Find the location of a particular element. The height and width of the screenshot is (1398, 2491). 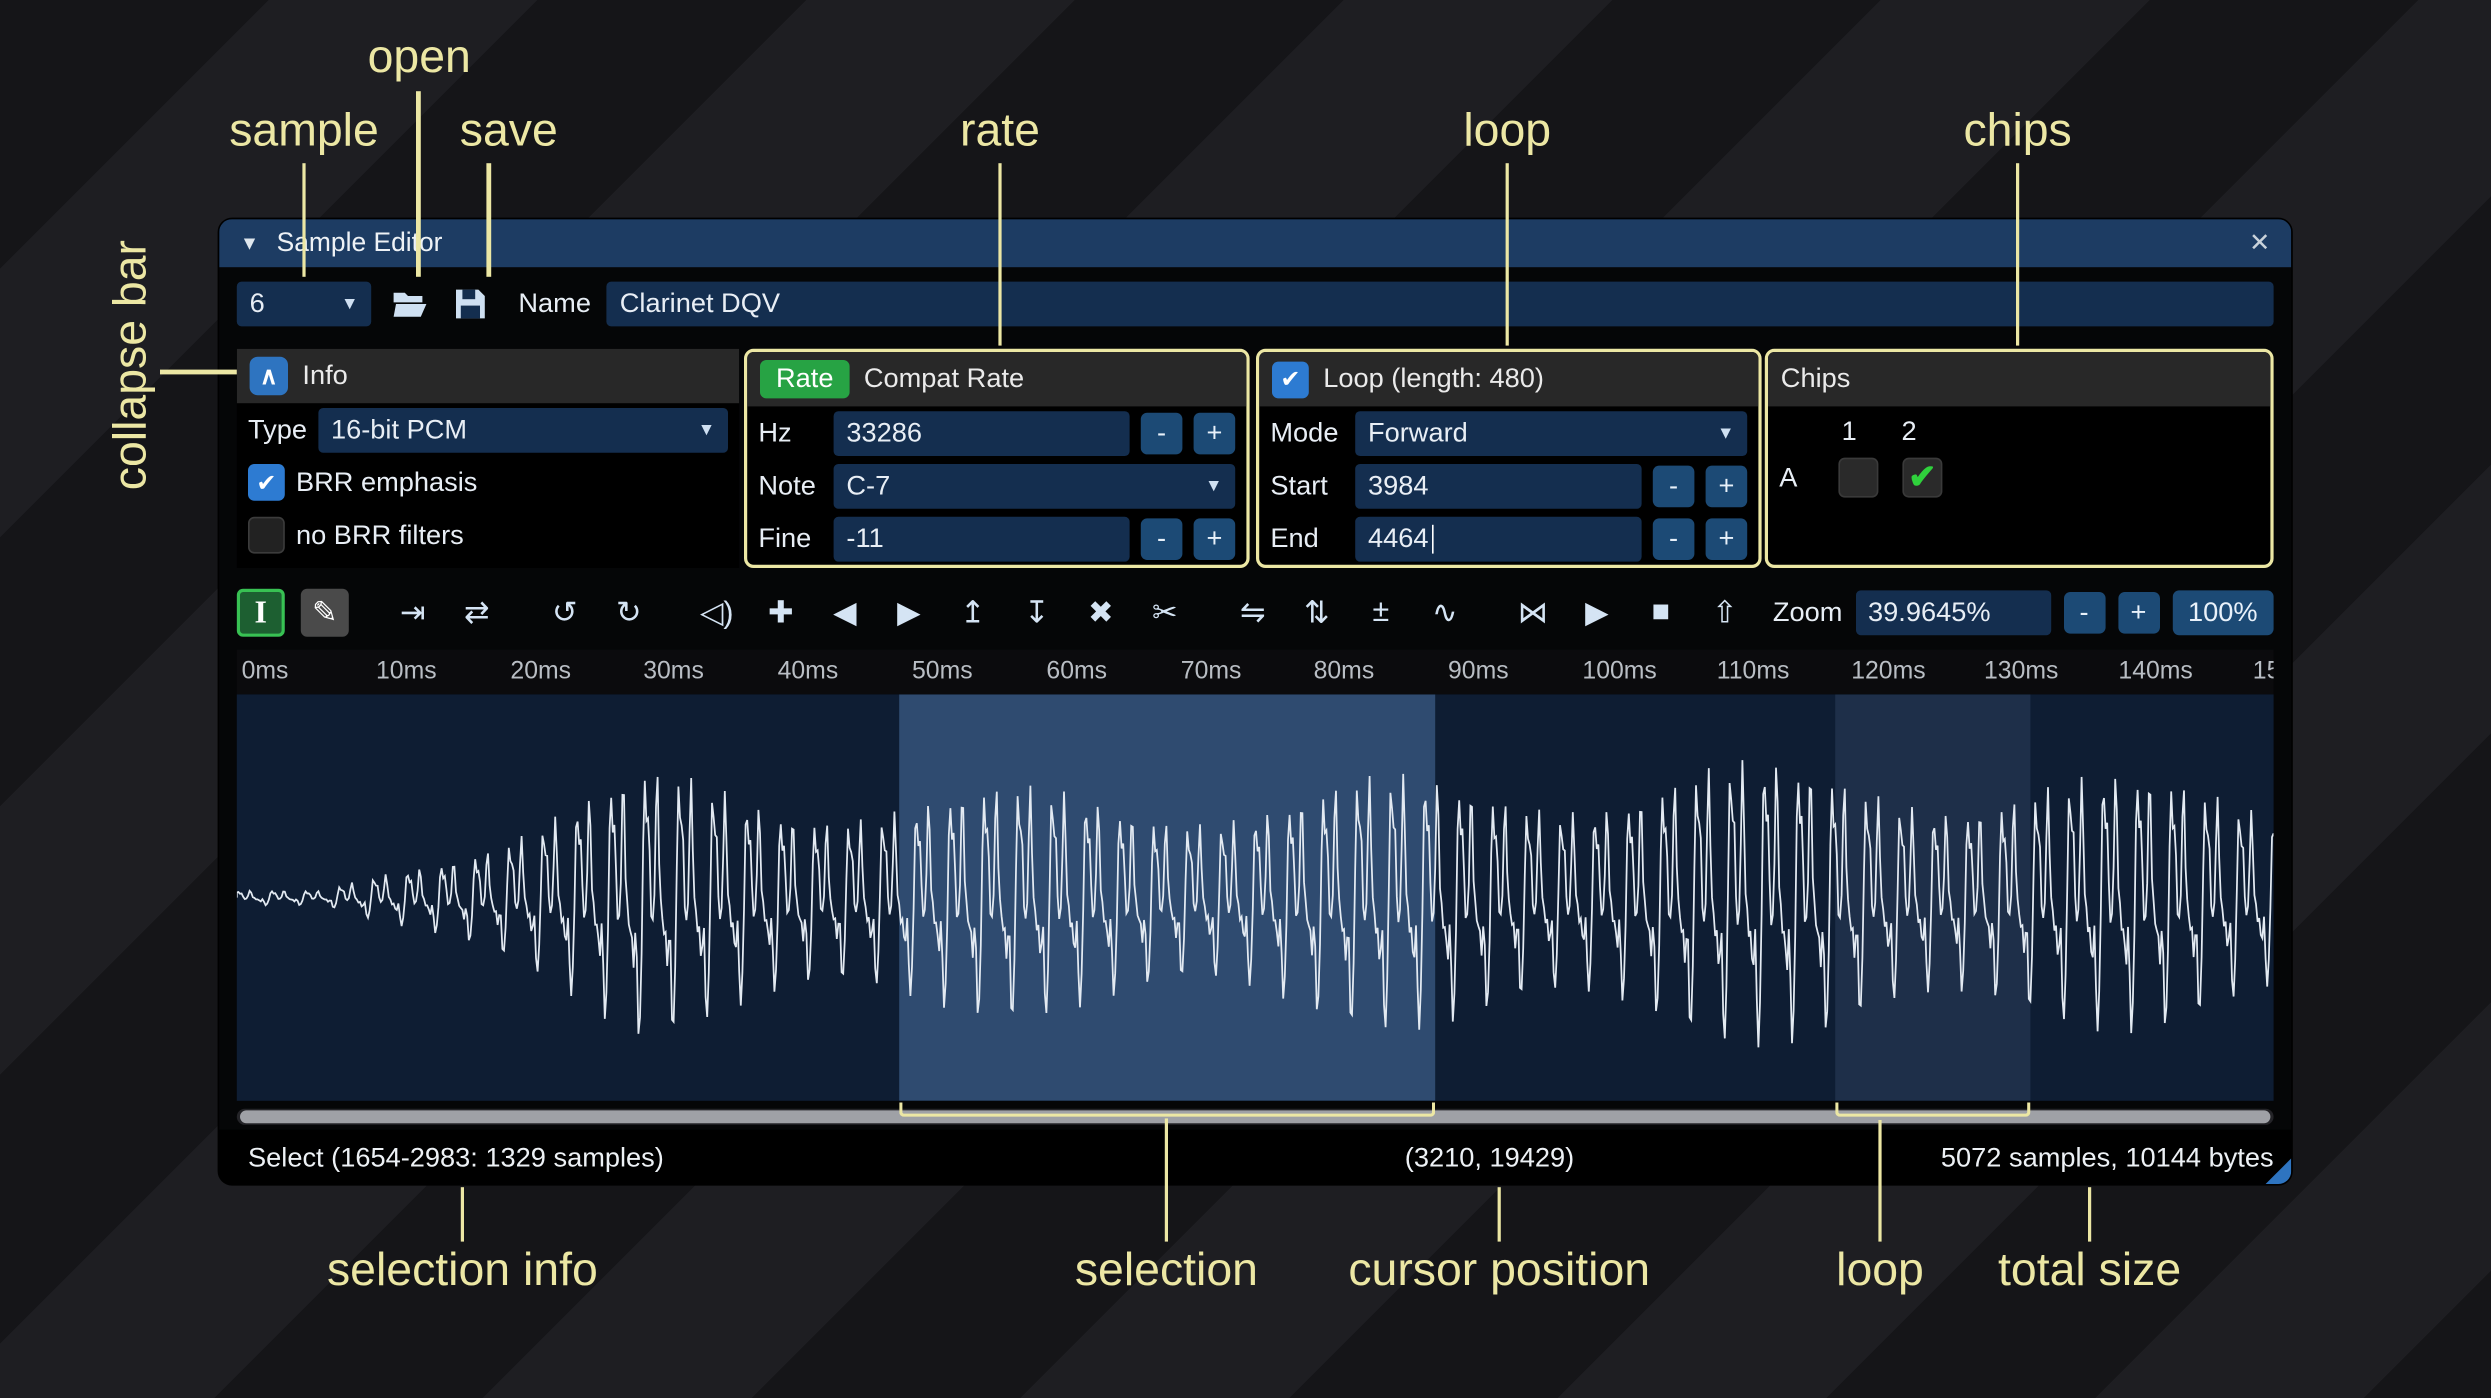

chevron-up-icon: ∧ is located at coordinates (269, 377).